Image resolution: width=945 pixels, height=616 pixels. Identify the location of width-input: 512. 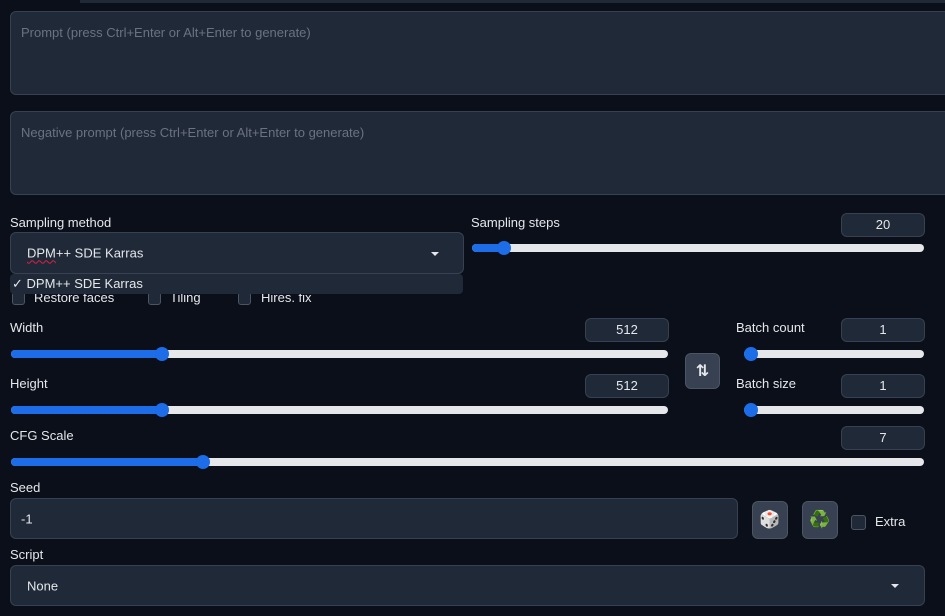
(627, 330).